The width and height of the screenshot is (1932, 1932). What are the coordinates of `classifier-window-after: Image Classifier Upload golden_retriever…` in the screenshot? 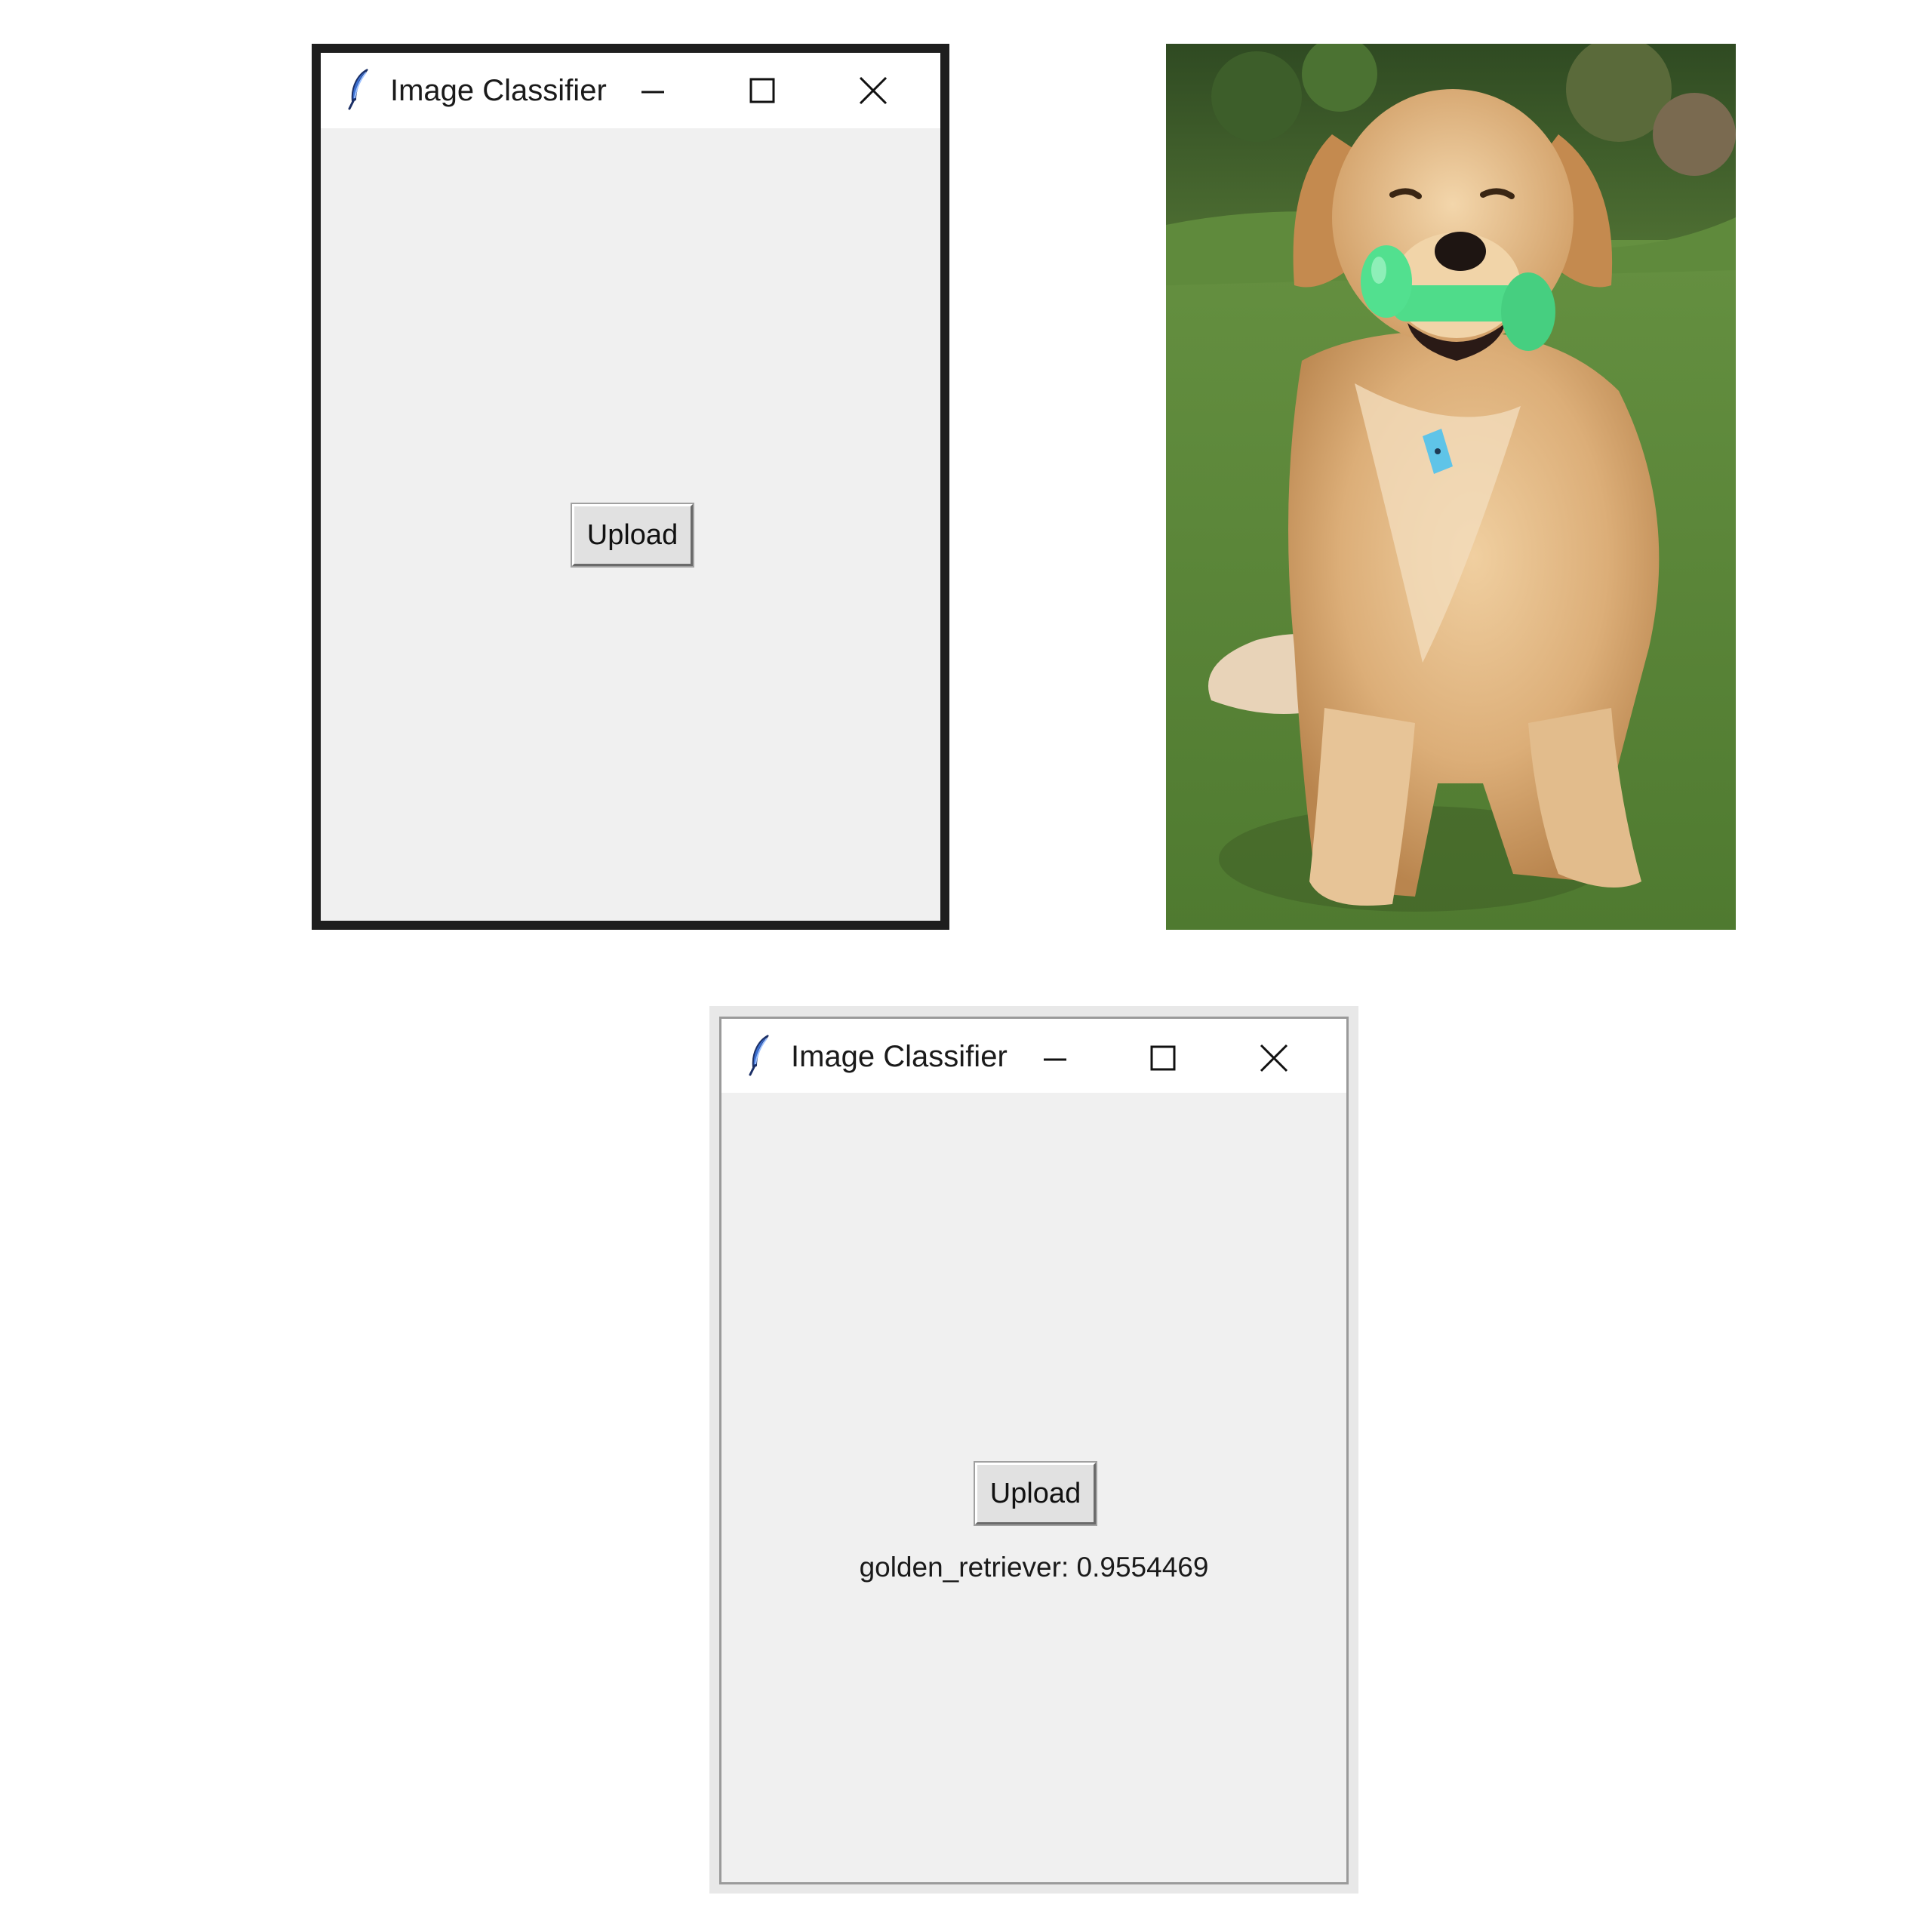 It's located at (1034, 1450).